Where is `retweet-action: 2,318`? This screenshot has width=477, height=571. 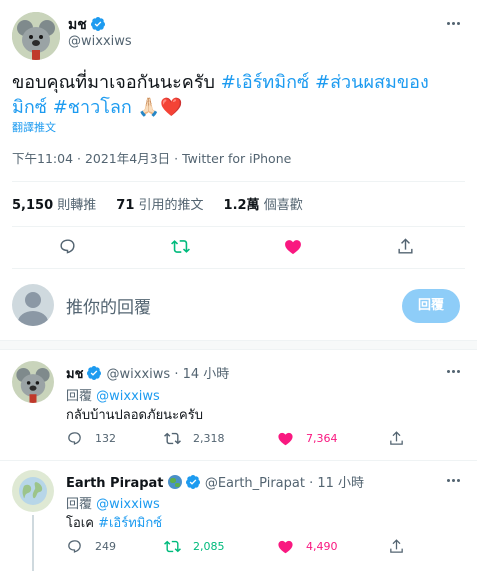
retweet-action: 2,318 is located at coordinates (194, 438).